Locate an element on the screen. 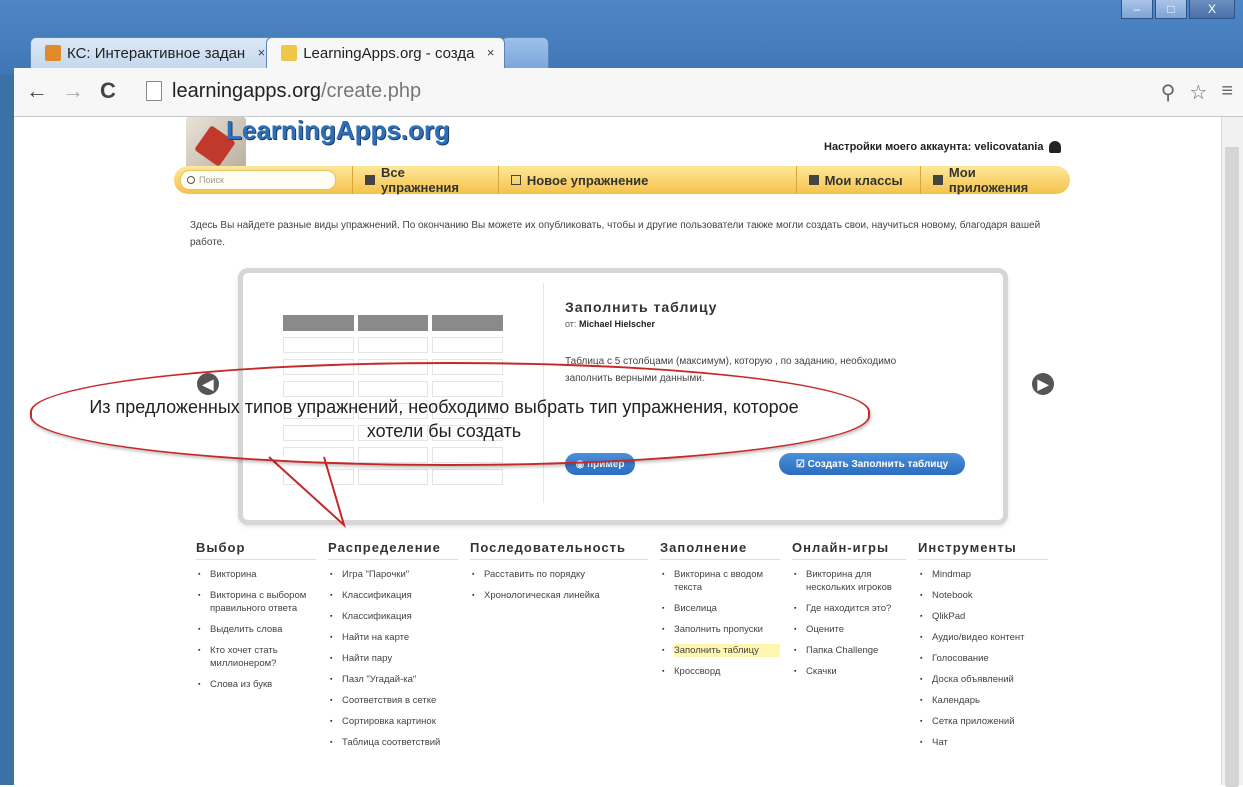  browser-toolbar: ← → C learningapps.org/create.php ⚲ ☆ ≡ is located at coordinates (628, 92).